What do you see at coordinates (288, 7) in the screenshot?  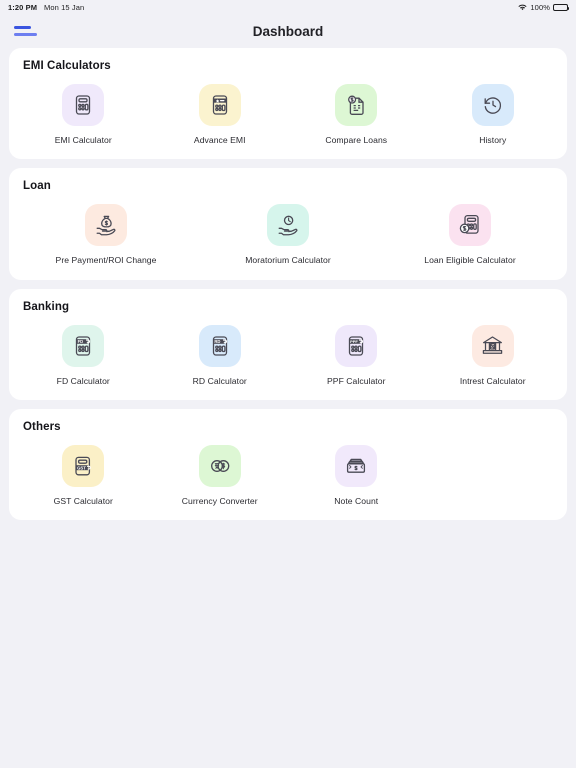 I see `status-bar: 1:20 PM Mon 15 Jan 100%` at bounding box center [288, 7].